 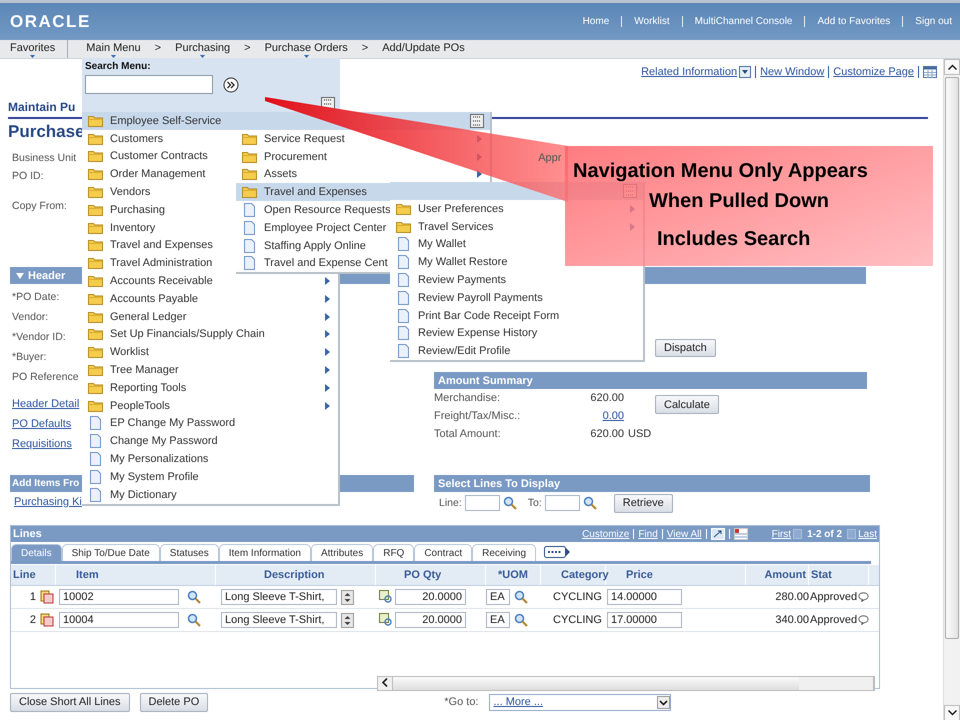 I want to click on collapse-icon, so click(x=20, y=275).